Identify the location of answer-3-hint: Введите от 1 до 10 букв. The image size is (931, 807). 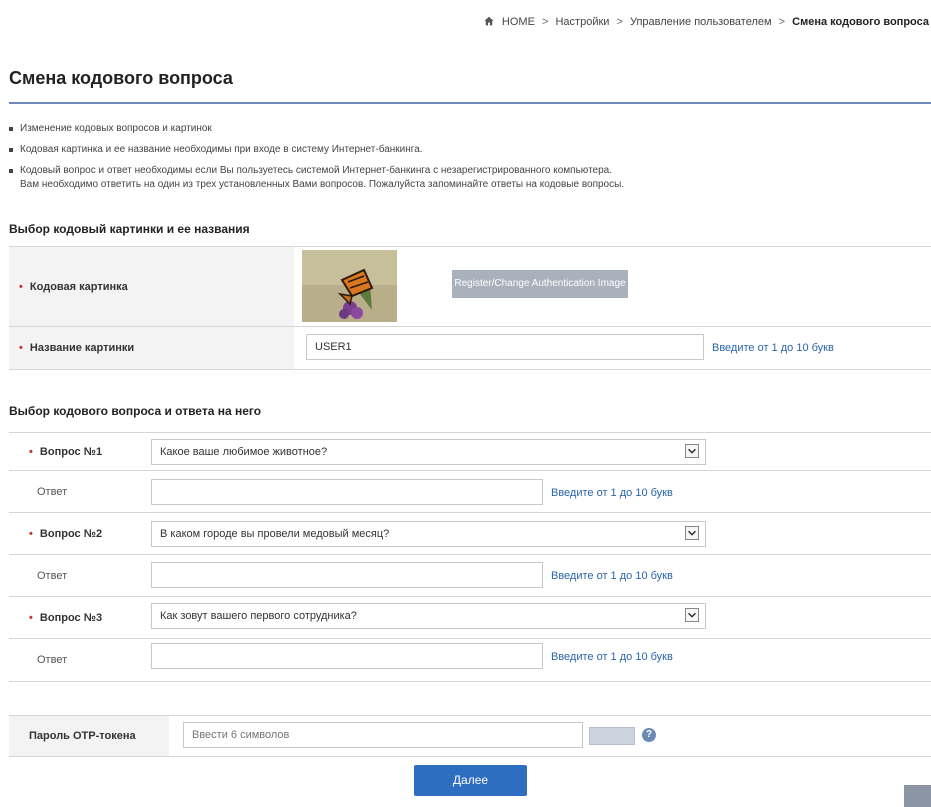
(612, 657).